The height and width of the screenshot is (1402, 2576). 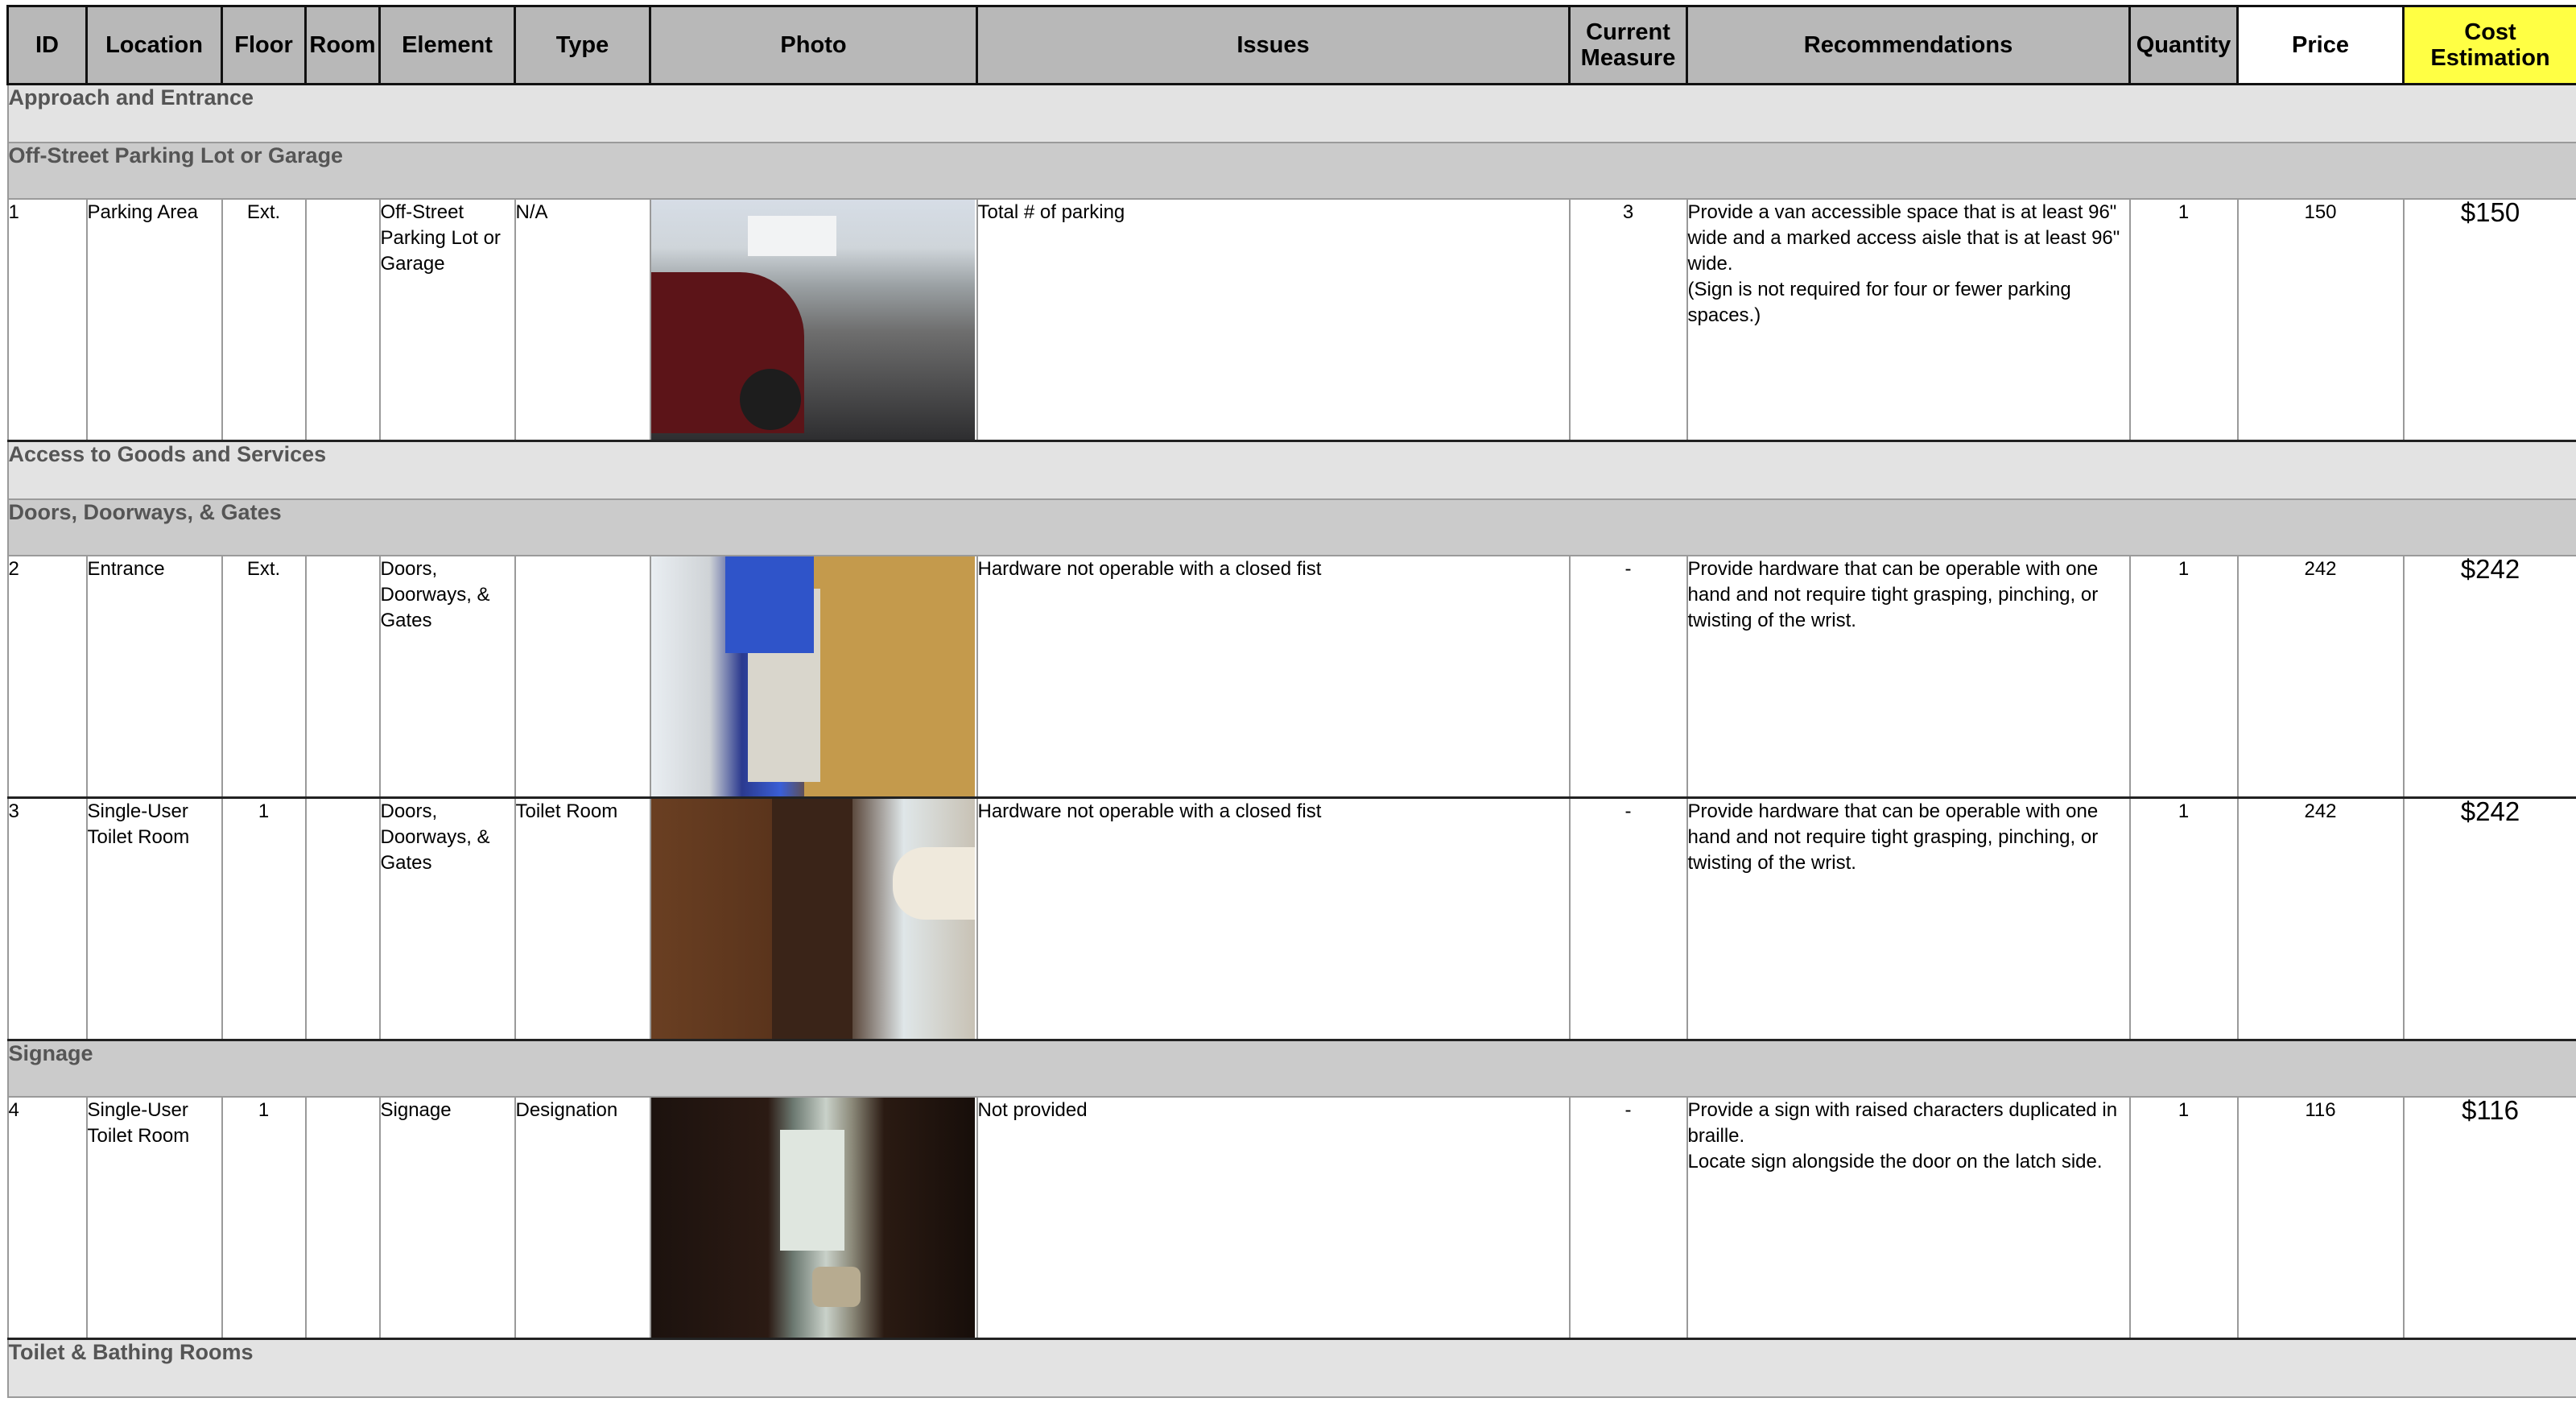 I want to click on cell-cost-estimation: $116, so click(x=2489, y=1218).